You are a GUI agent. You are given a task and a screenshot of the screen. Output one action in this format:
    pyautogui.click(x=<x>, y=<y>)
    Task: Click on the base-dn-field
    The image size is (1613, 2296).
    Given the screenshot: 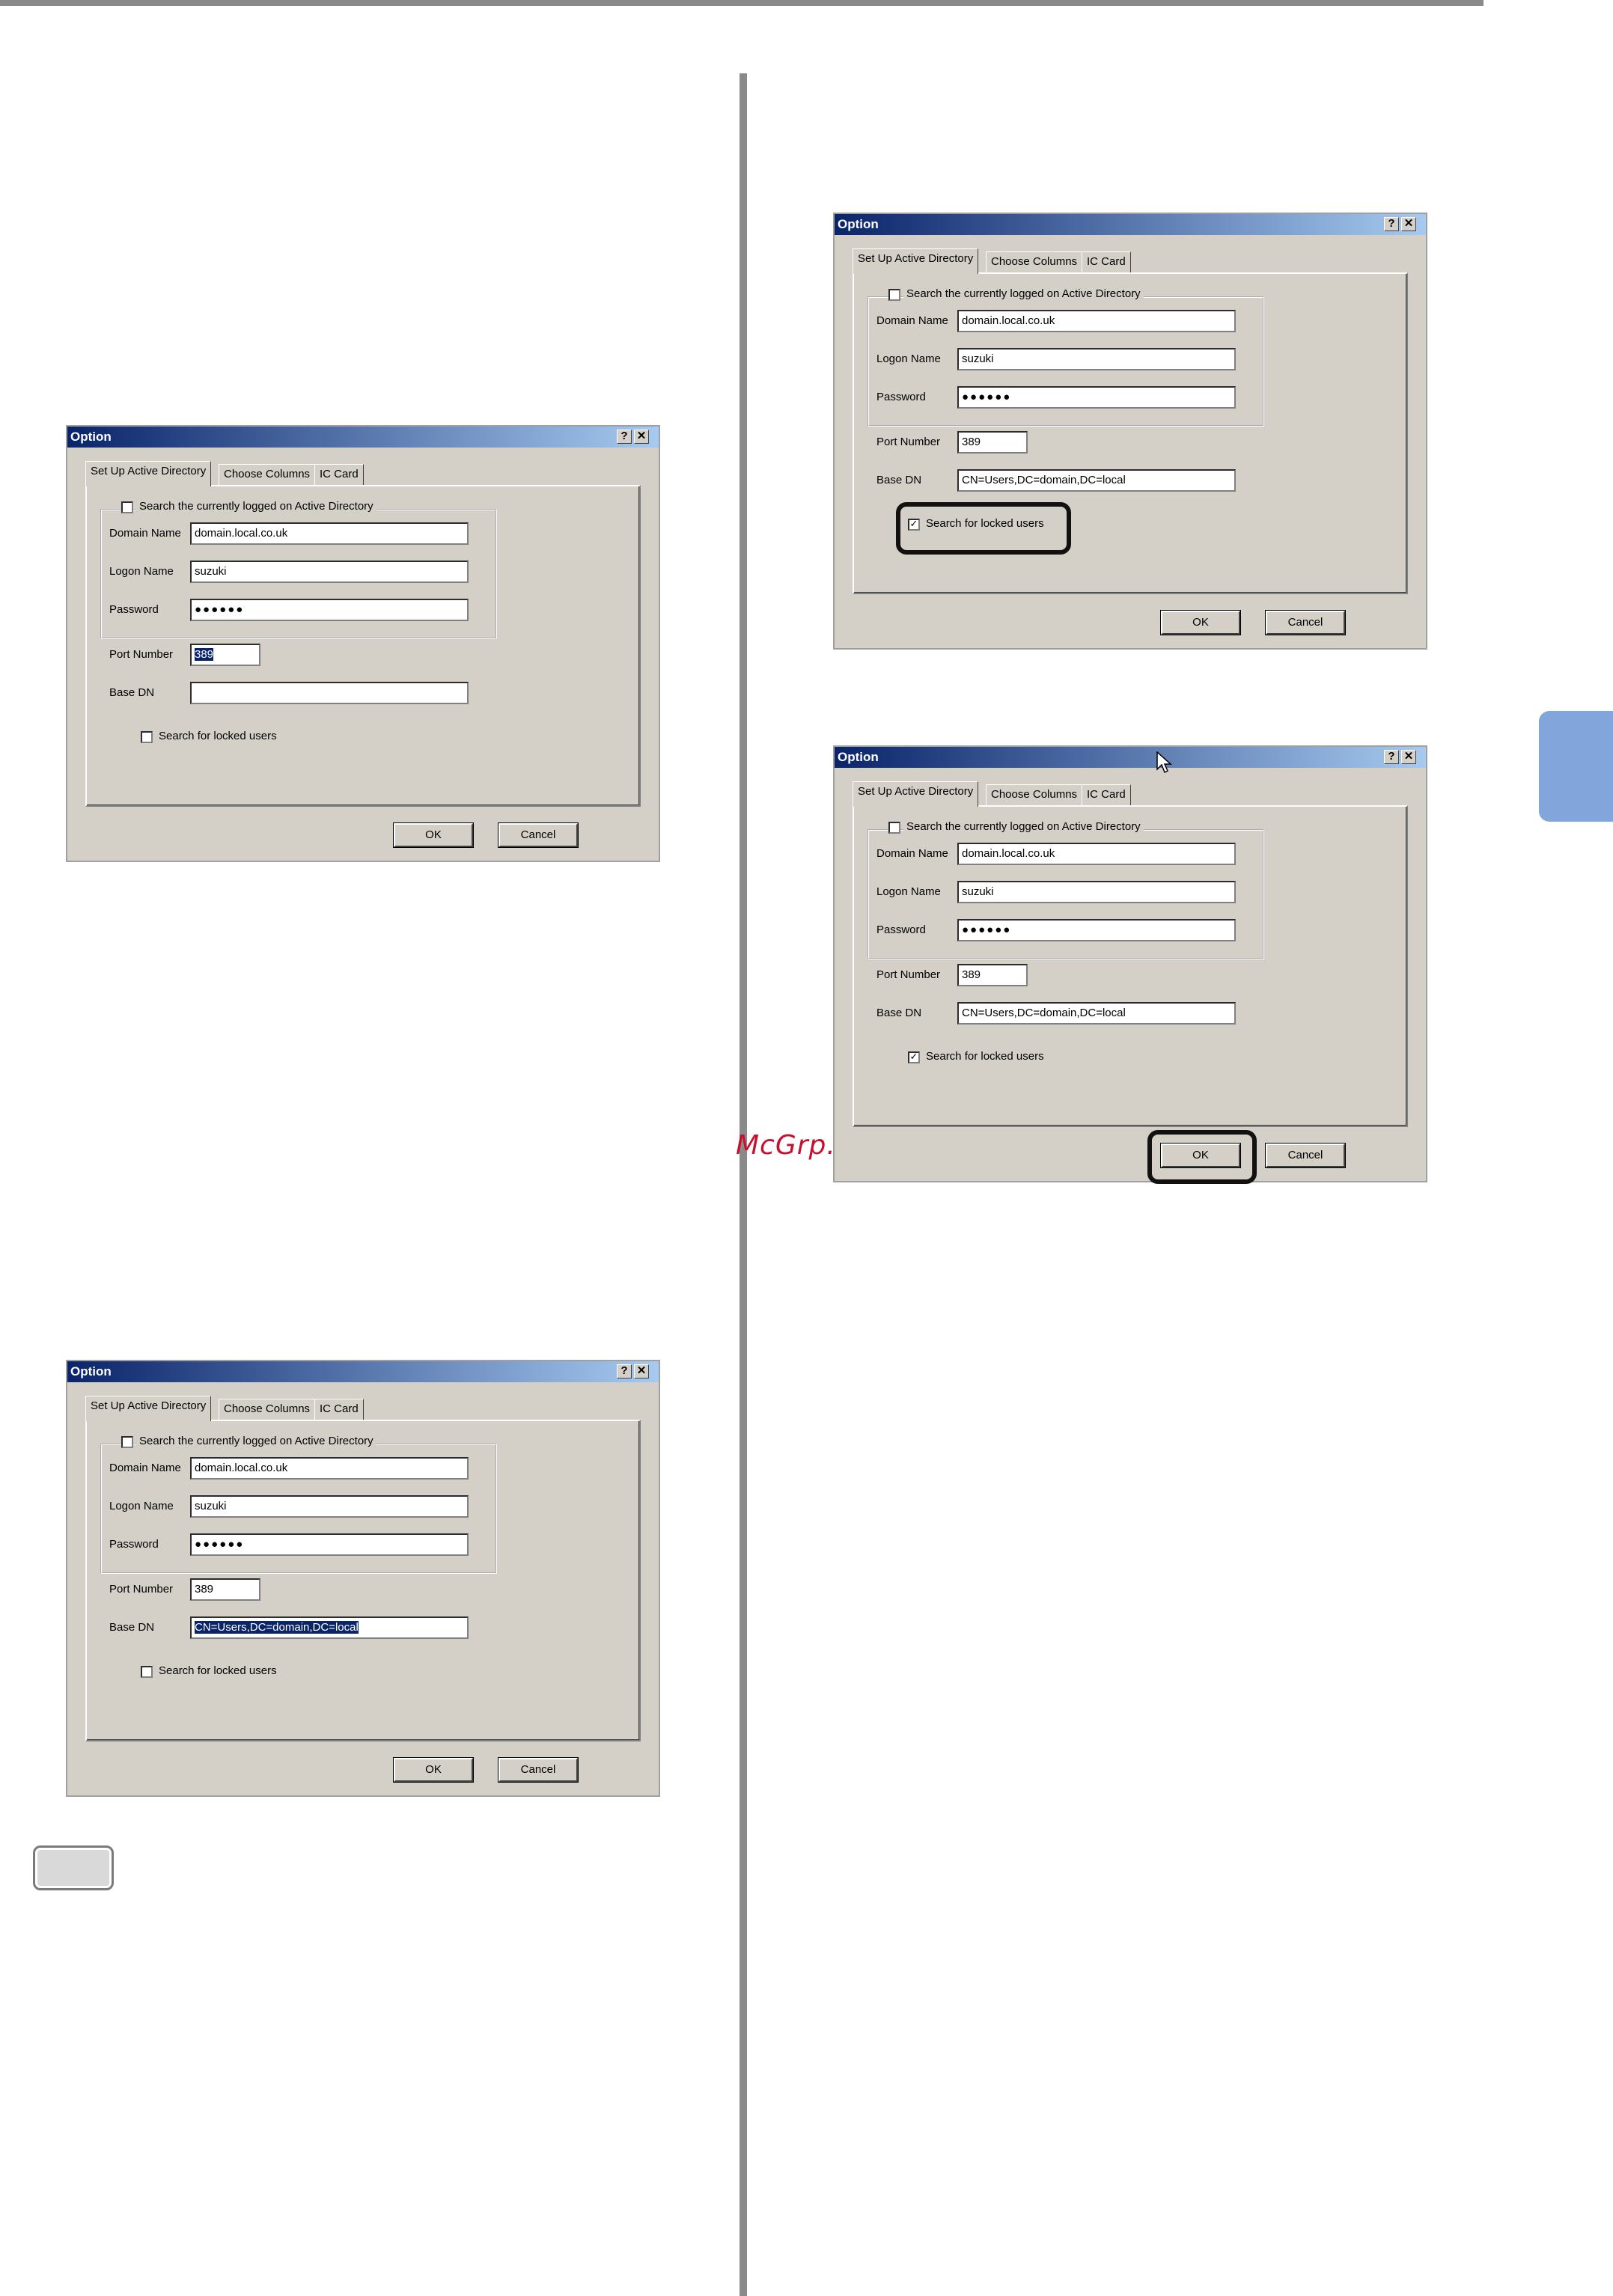 What is the action you would take?
    pyautogui.click(x=329, y=693)
    